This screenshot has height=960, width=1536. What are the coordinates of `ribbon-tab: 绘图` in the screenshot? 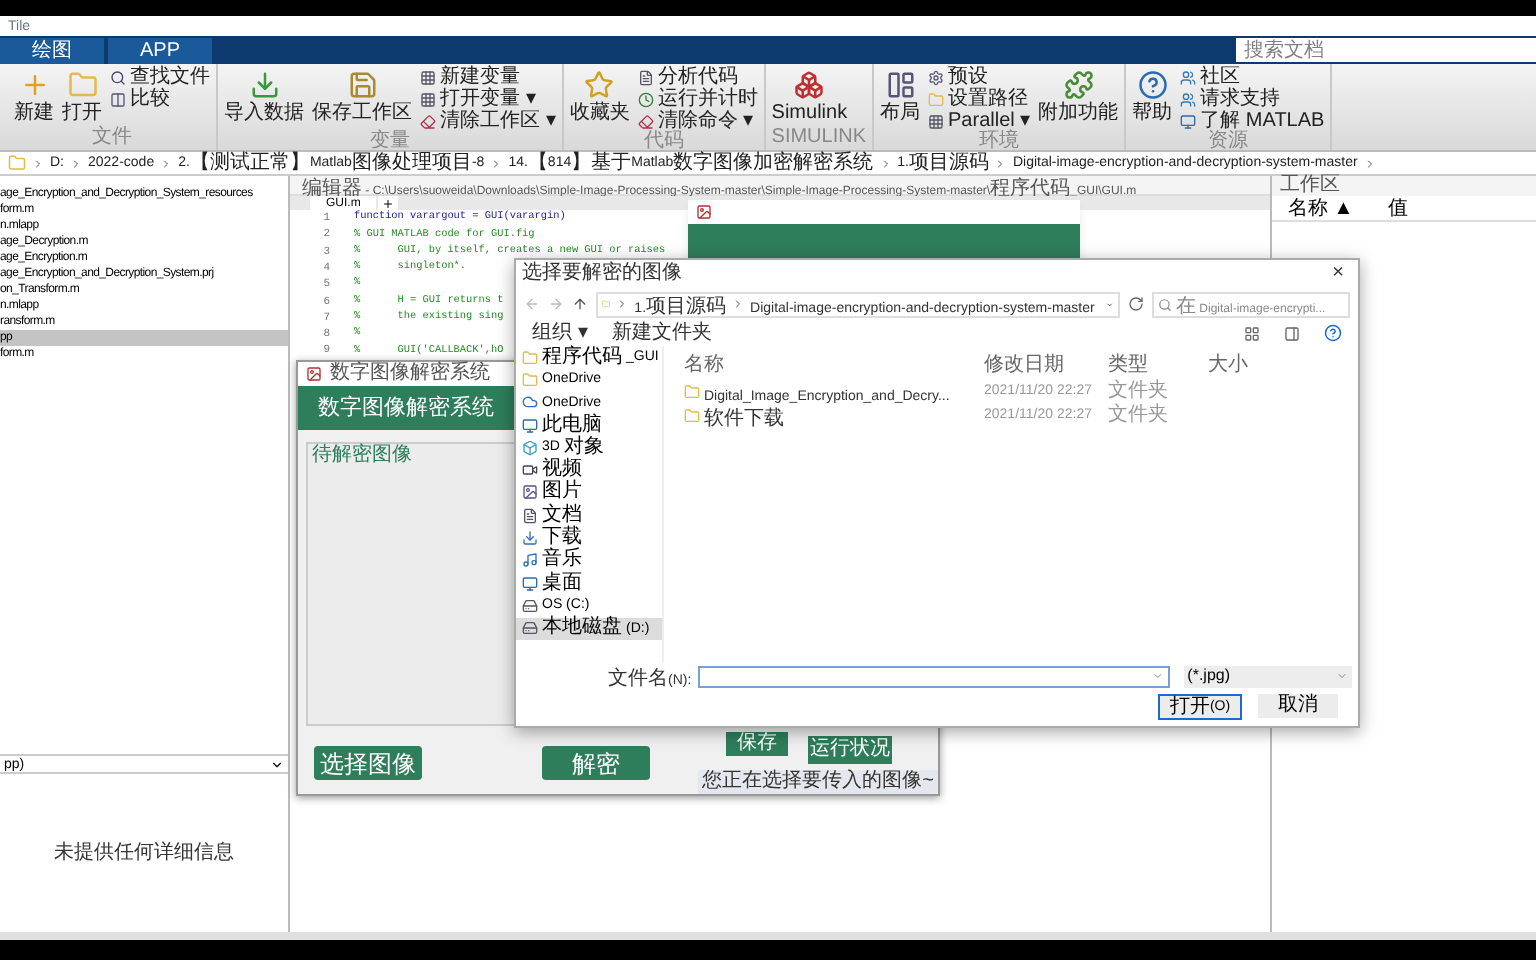 It's located at (52, 51).